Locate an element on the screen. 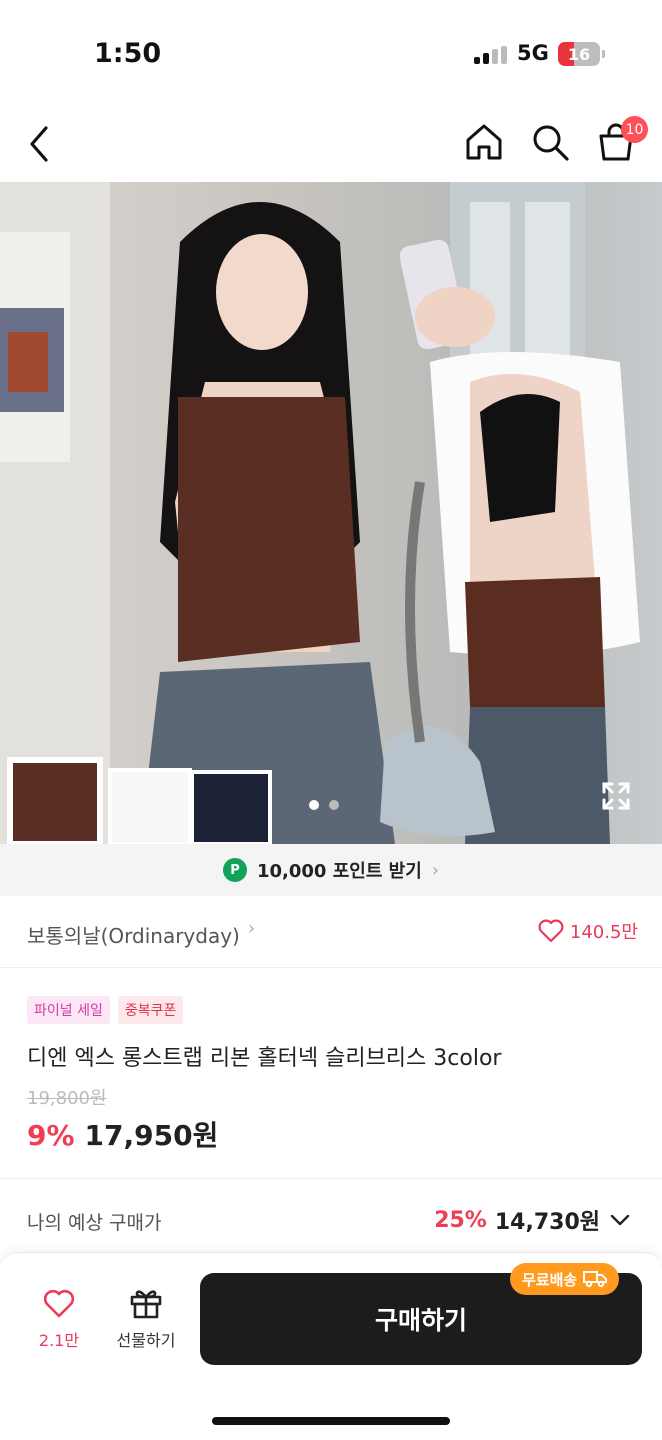 This screenshot has height=1440, width=662. bottom-action-bar: 2.1만 선물하기 구매하기 무료배송 is located at coordinates (331, 1346).